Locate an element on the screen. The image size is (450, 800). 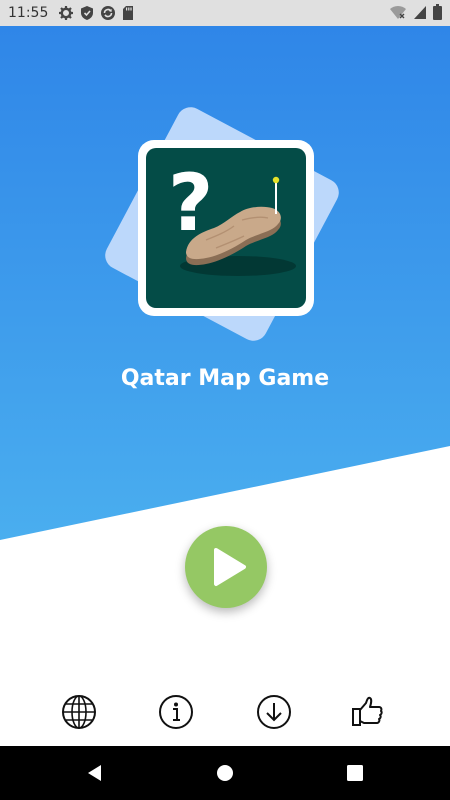
home-button is located at coordinates (225, 773).